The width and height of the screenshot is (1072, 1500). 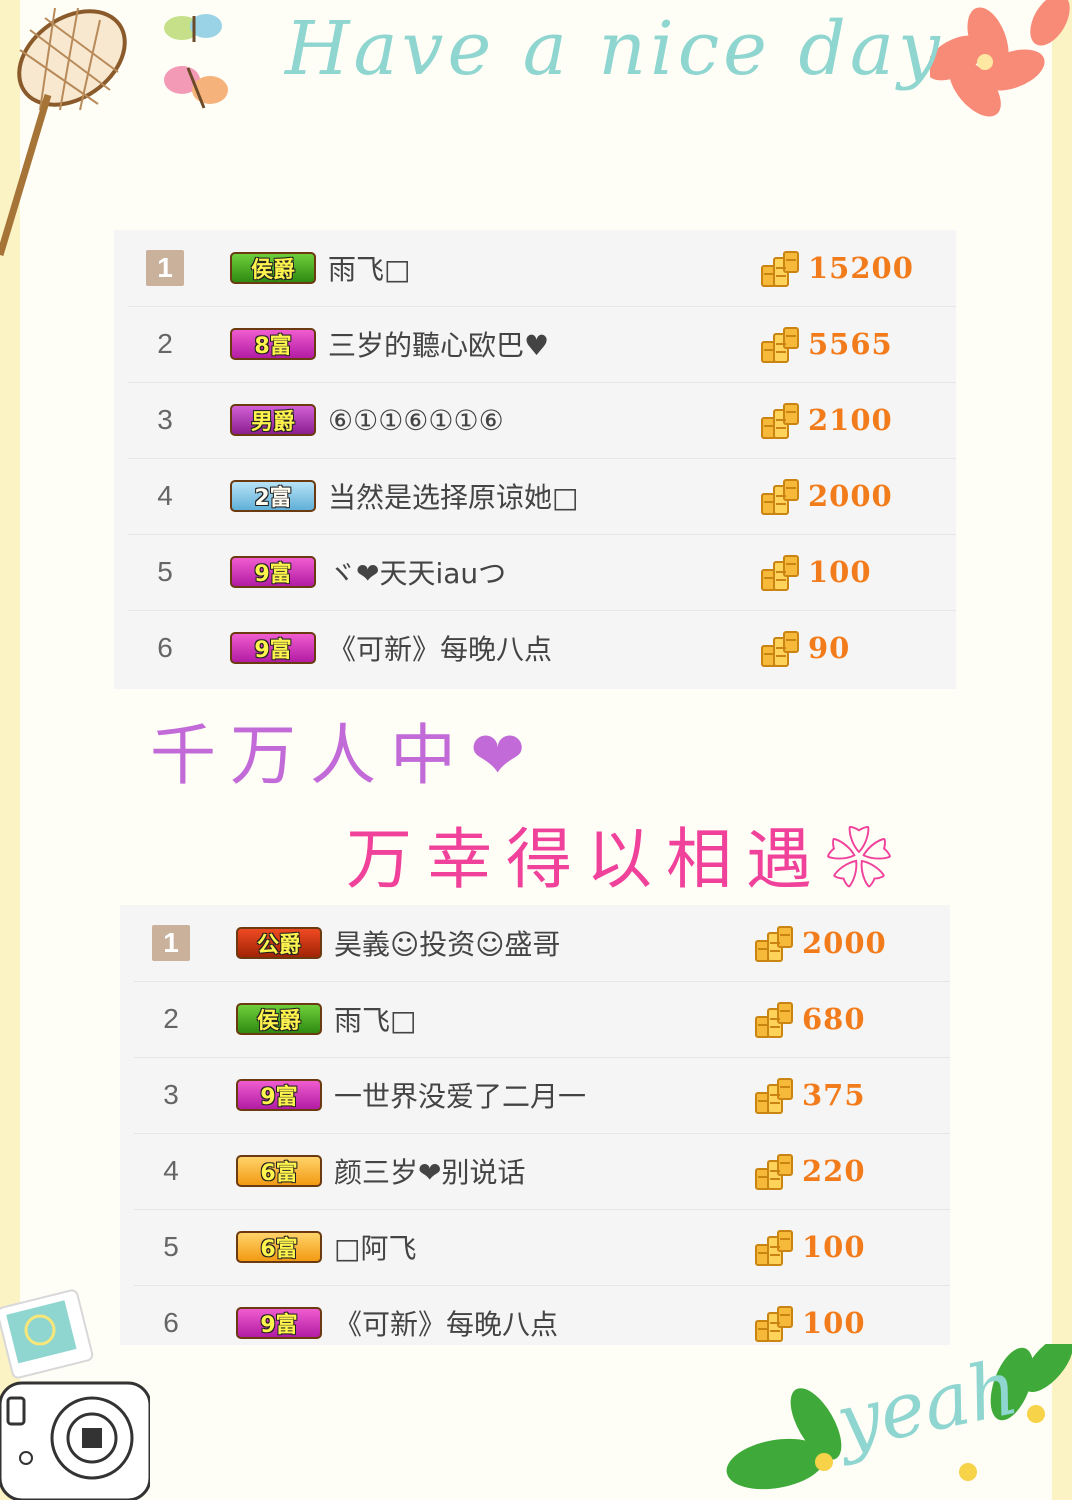 I want to click on user-name: 当然是选择原谅她□, so click(x=544, y=496).